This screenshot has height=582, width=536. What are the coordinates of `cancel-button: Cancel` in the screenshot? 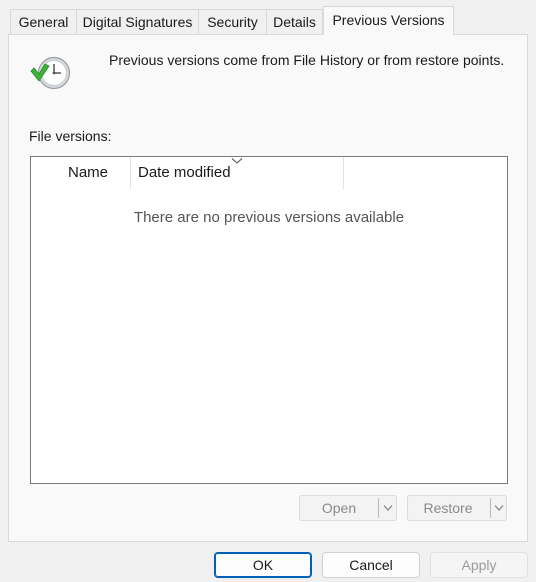 It's located at (371, 565).